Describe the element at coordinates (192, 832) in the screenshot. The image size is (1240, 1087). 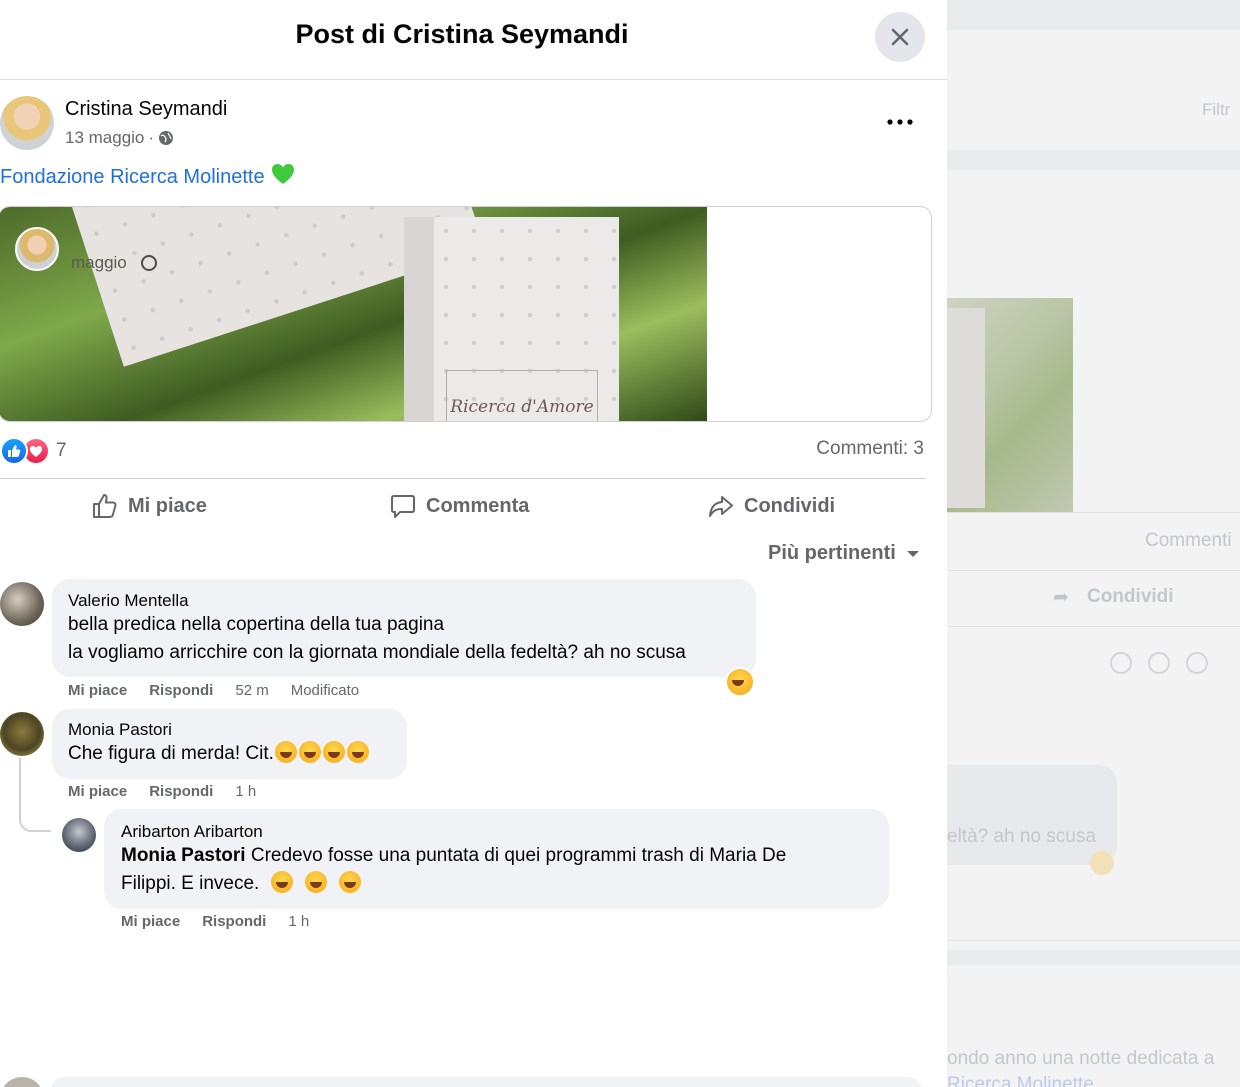
I see `commenter-name: Aribarton Aribarton` at that location.